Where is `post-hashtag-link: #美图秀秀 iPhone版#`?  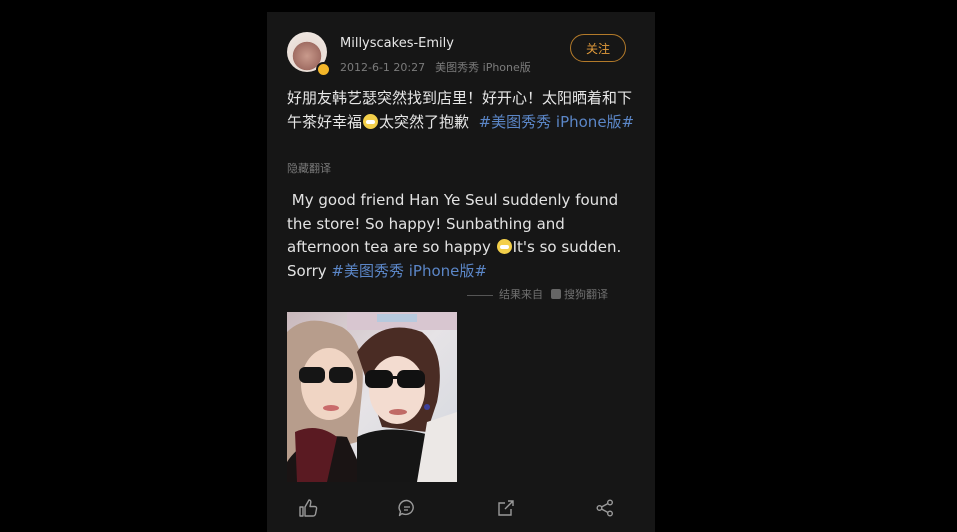 post-hashtag-link: #美图秀秀 iPhone版# is located at coordinates (557, 122).